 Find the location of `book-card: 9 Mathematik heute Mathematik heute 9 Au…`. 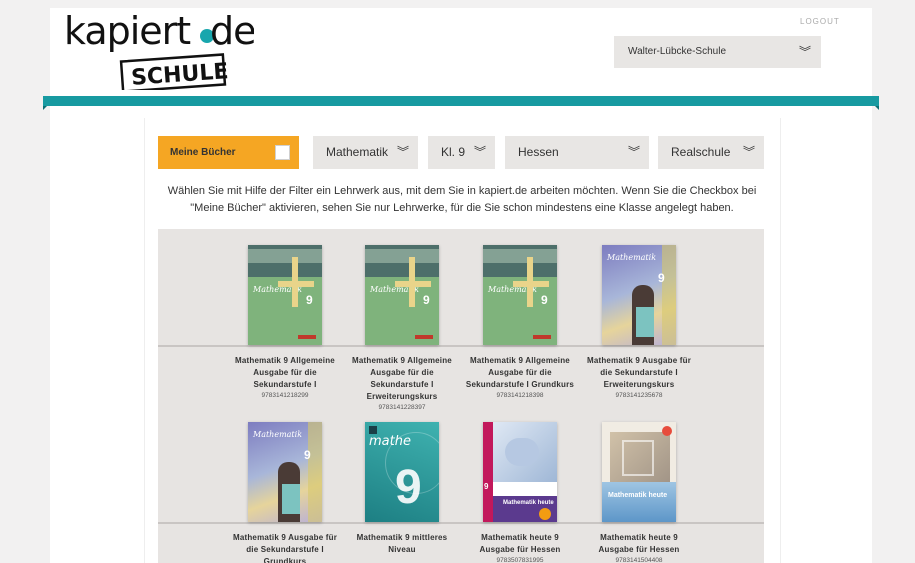

book-card: 9 Mathematik heute Mathematik heute 9 Au… is located at coordinates (520, 492).